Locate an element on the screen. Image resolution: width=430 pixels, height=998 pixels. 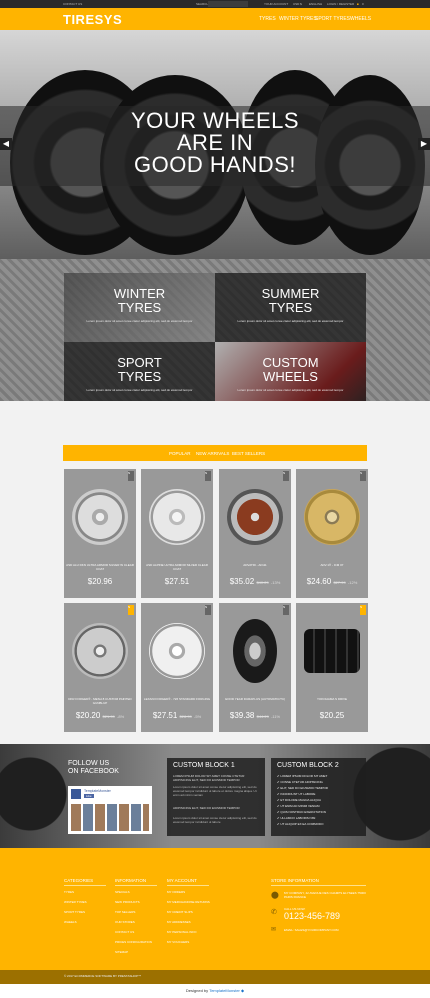
footer-link: SPECIALS is located at coordinates (122, 892).